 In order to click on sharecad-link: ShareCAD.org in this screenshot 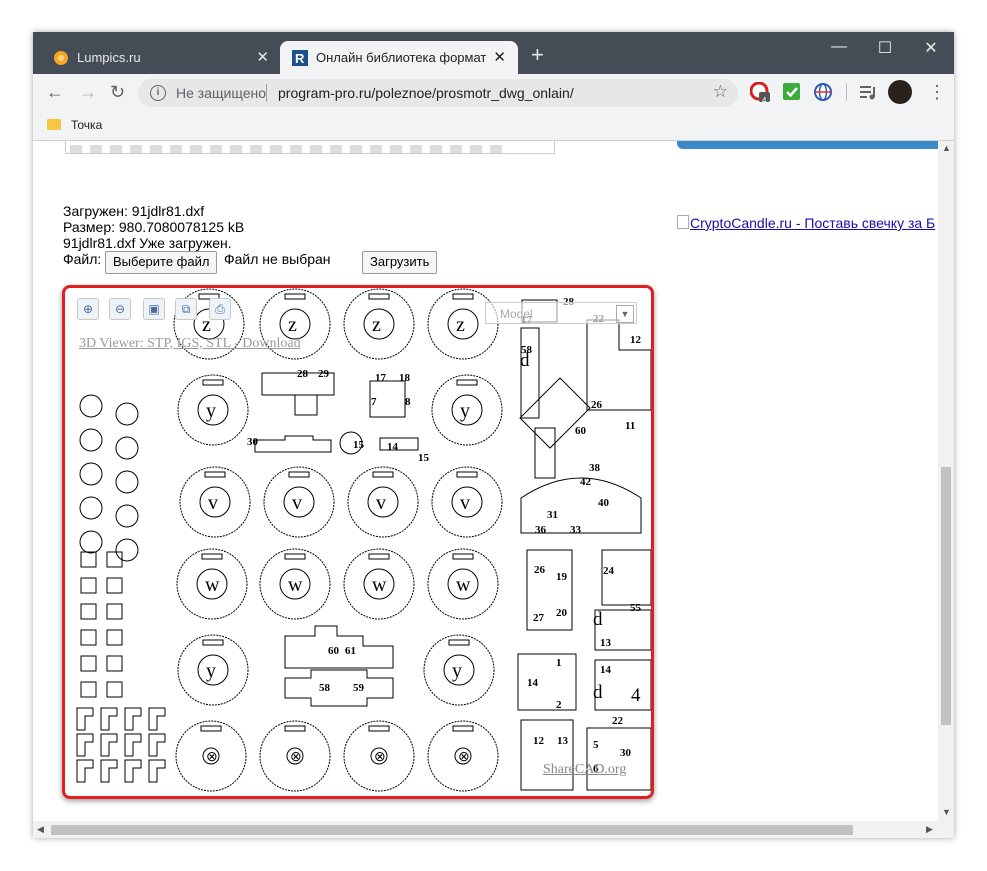, I will do `click(584, 770)`.